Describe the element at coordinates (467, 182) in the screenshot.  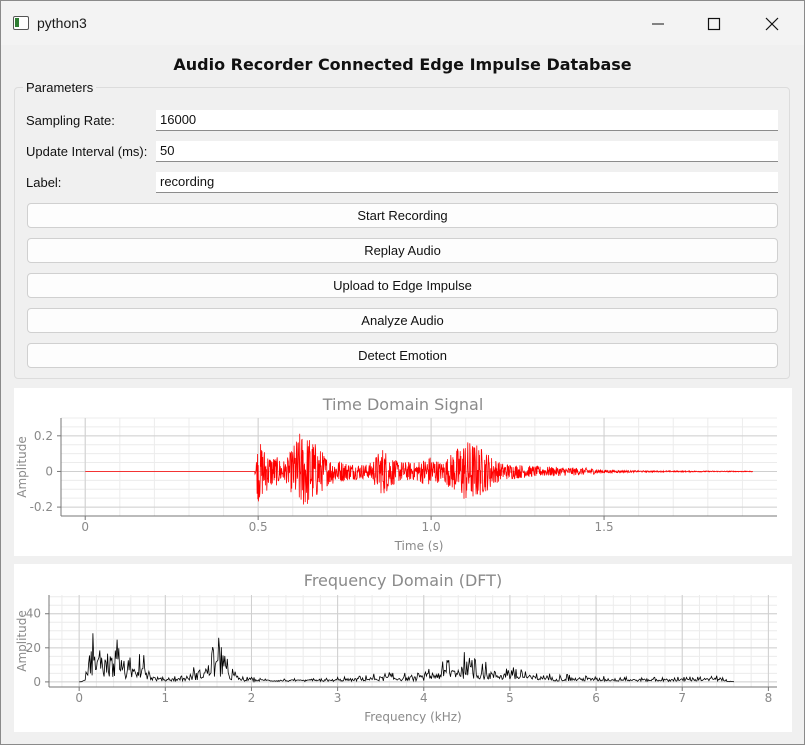
I see `label-field: recording` at that location.